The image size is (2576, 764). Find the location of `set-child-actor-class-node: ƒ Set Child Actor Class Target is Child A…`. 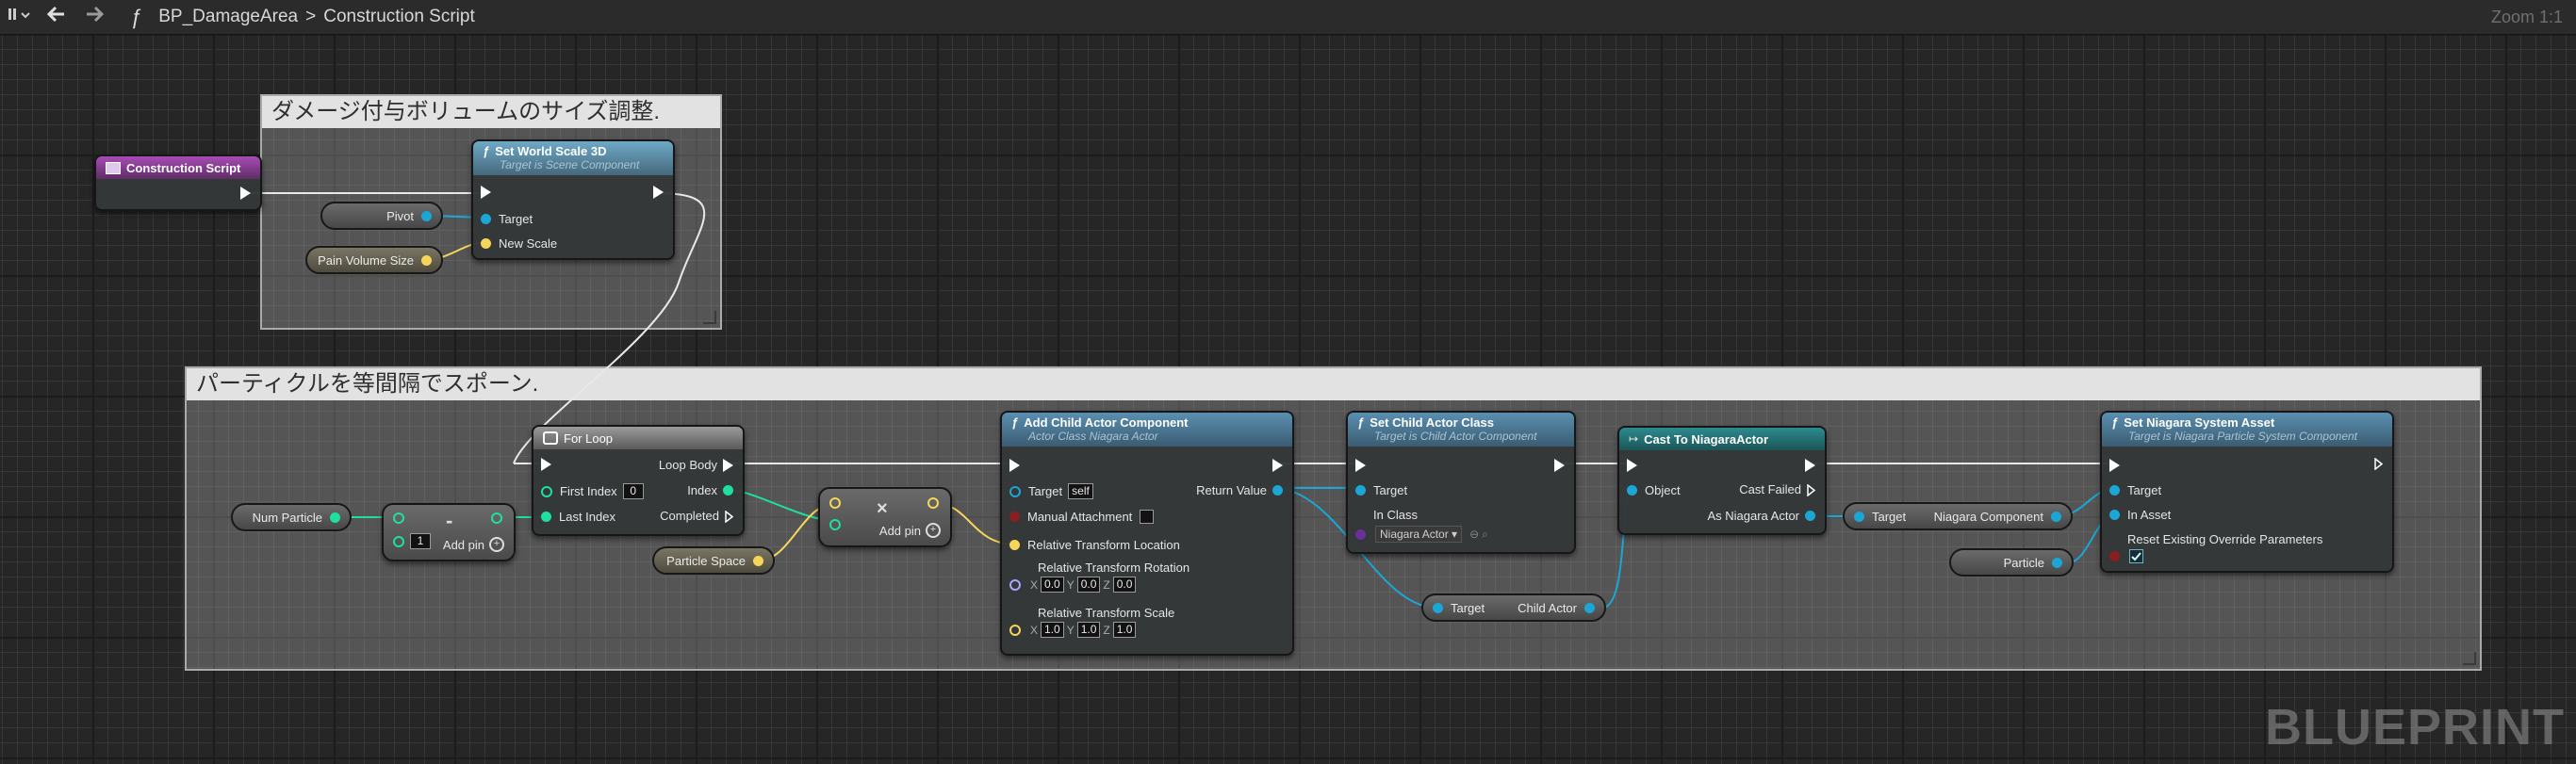

set-child-actor-class-node: ƒ Set Child Actor Class Target is Child A… is located at coordinates (1461, 482).